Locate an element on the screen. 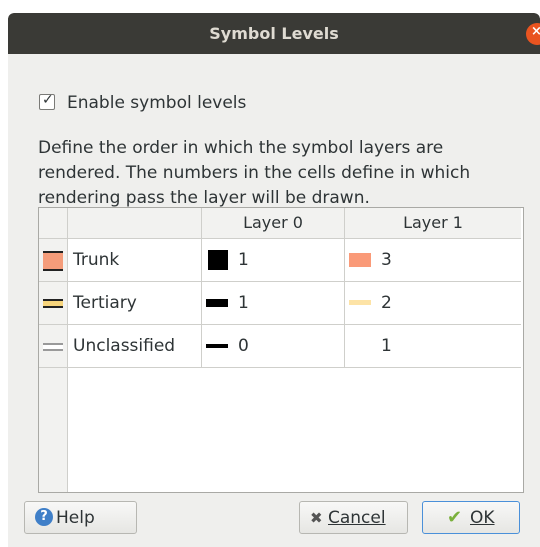 The width and height of the screenshot is (540, 547). enable-symbol-levels-label: Enable symbol levels is located at coordinates (156, 103).